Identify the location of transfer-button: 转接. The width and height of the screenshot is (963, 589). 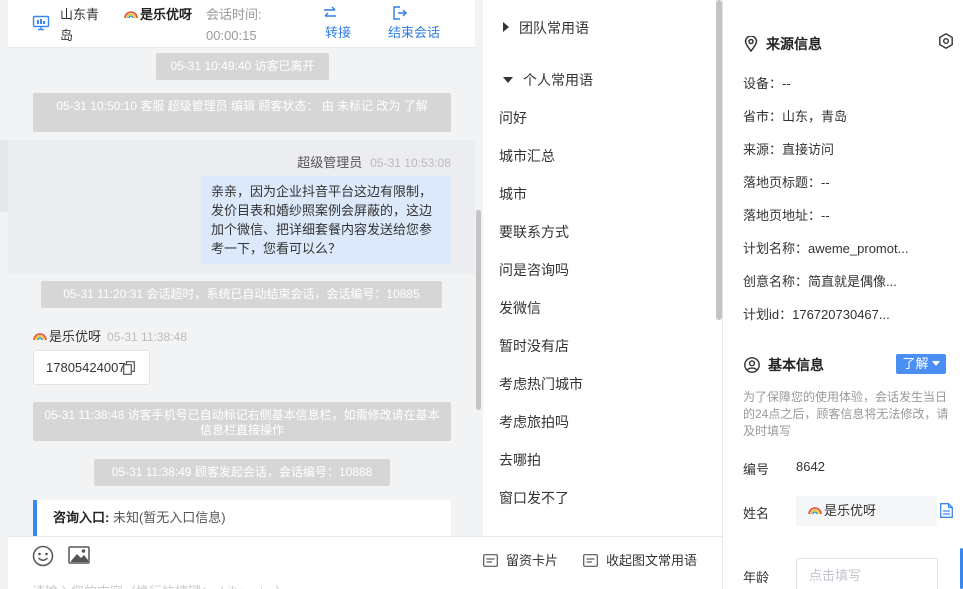
(338, 23).